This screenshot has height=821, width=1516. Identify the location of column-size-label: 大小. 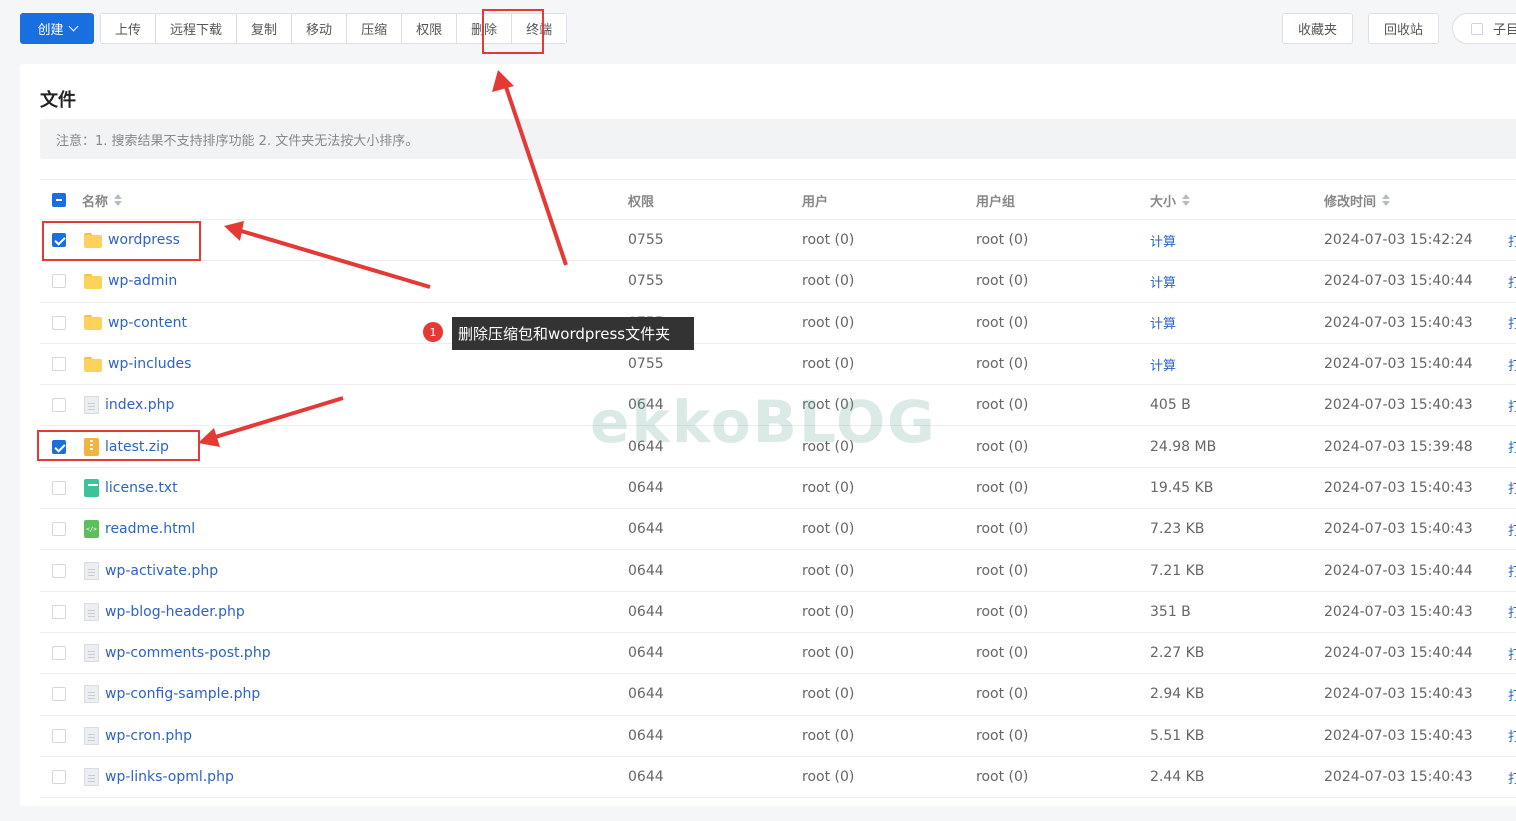
(1163, 202).